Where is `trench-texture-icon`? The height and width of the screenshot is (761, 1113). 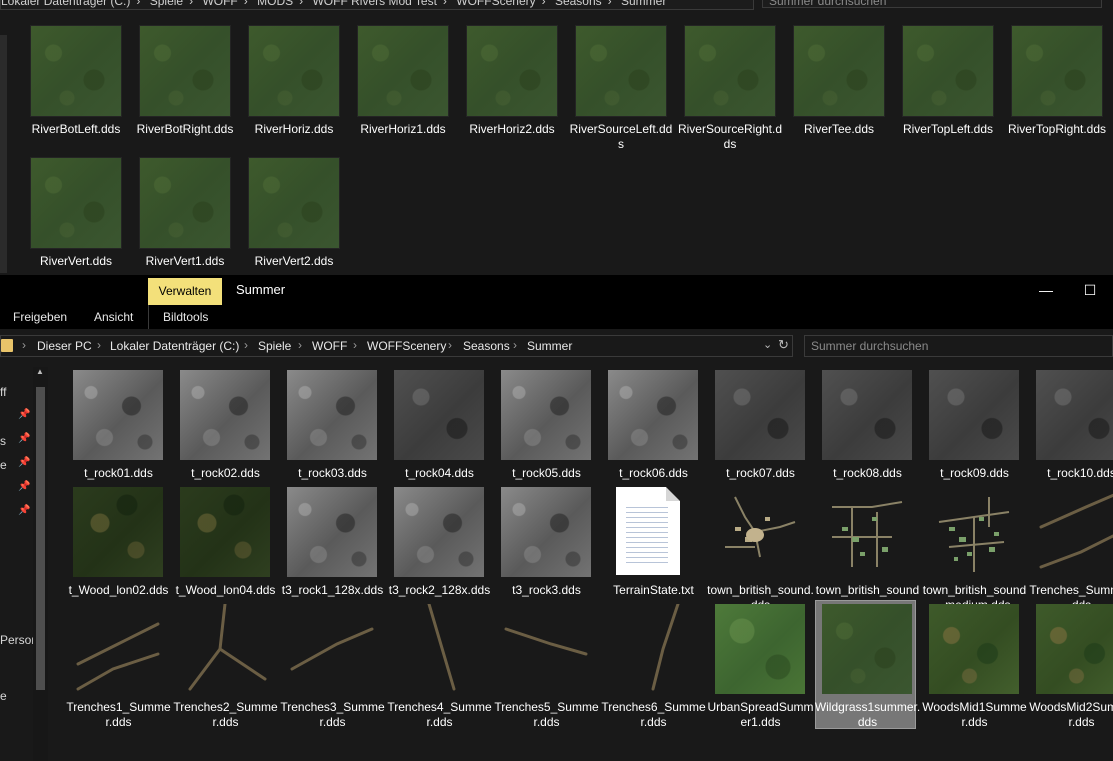
trench-texture-icon is located at coordinates (441, 646).